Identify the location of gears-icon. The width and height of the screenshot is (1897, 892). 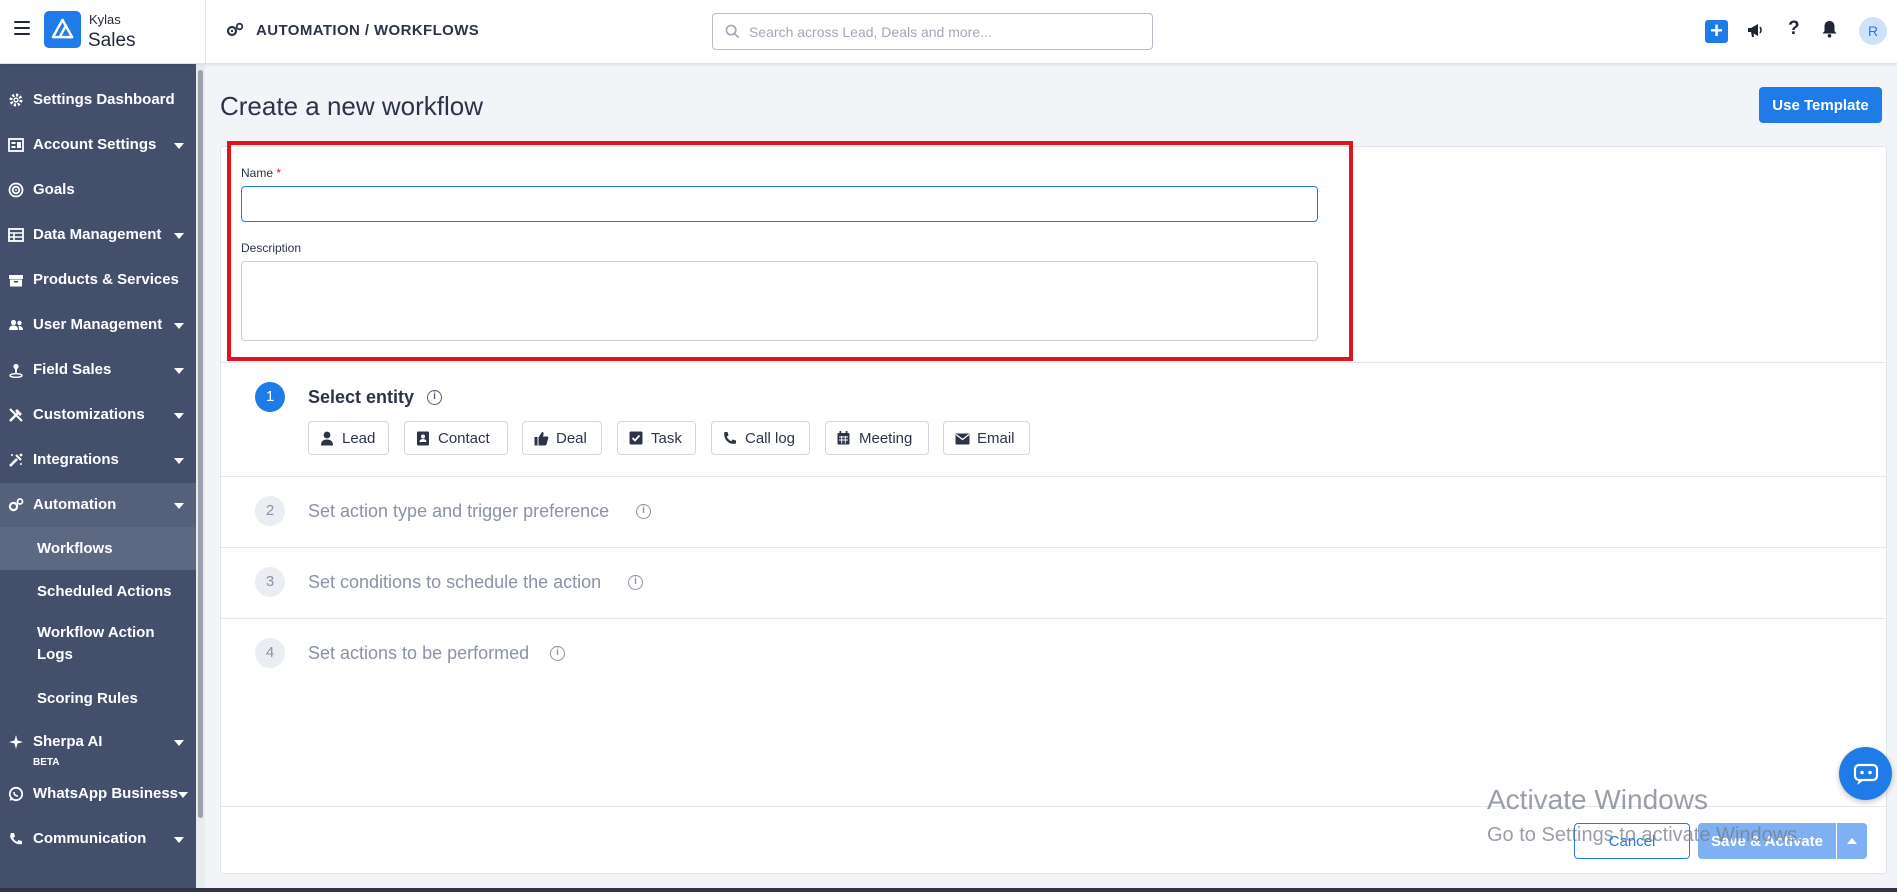
(235, 29).